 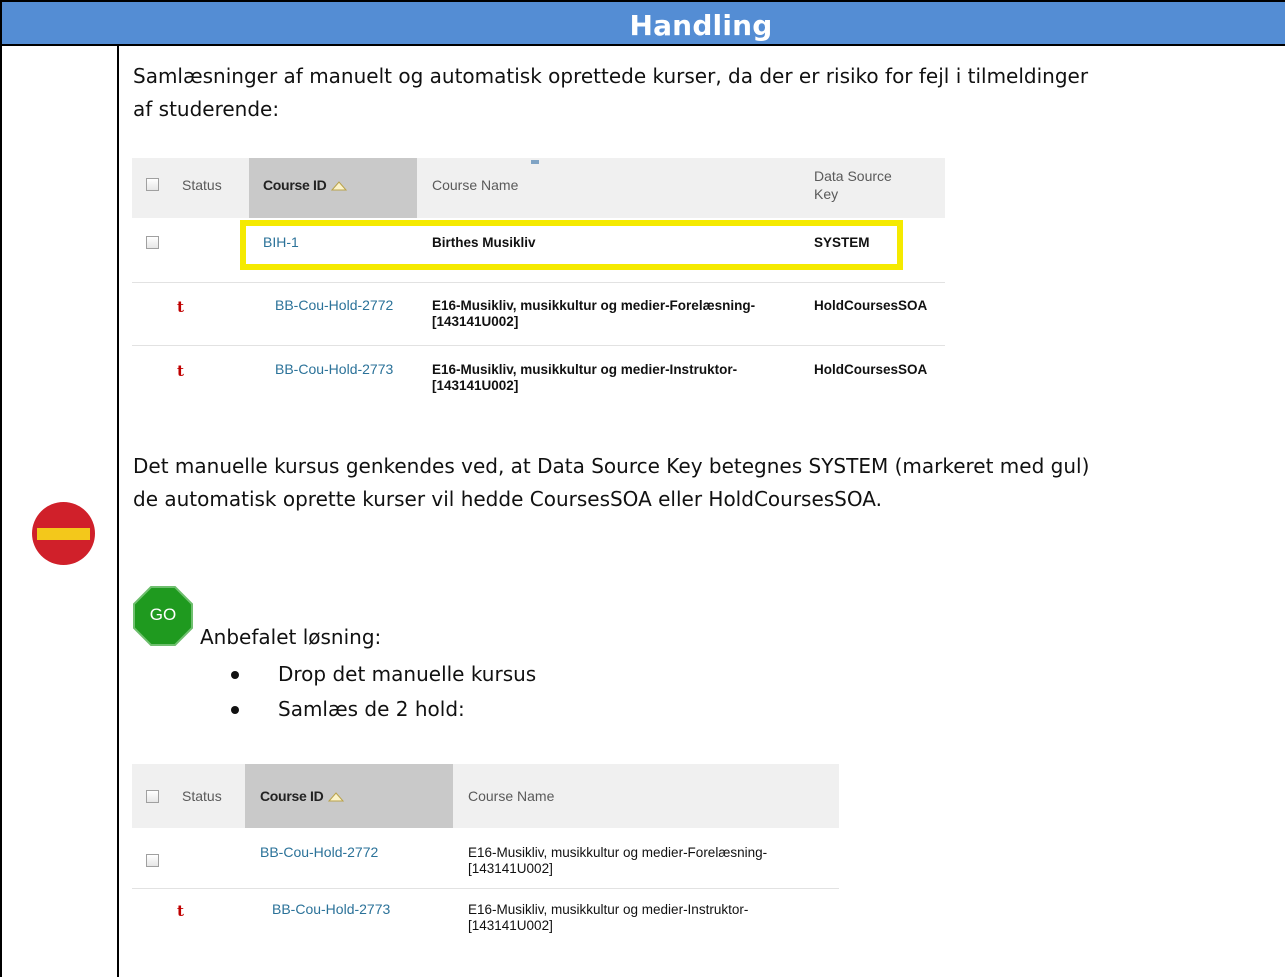 I want to click on recommendation-title: Anbefalet løsning:, so click(x=291, y=637).